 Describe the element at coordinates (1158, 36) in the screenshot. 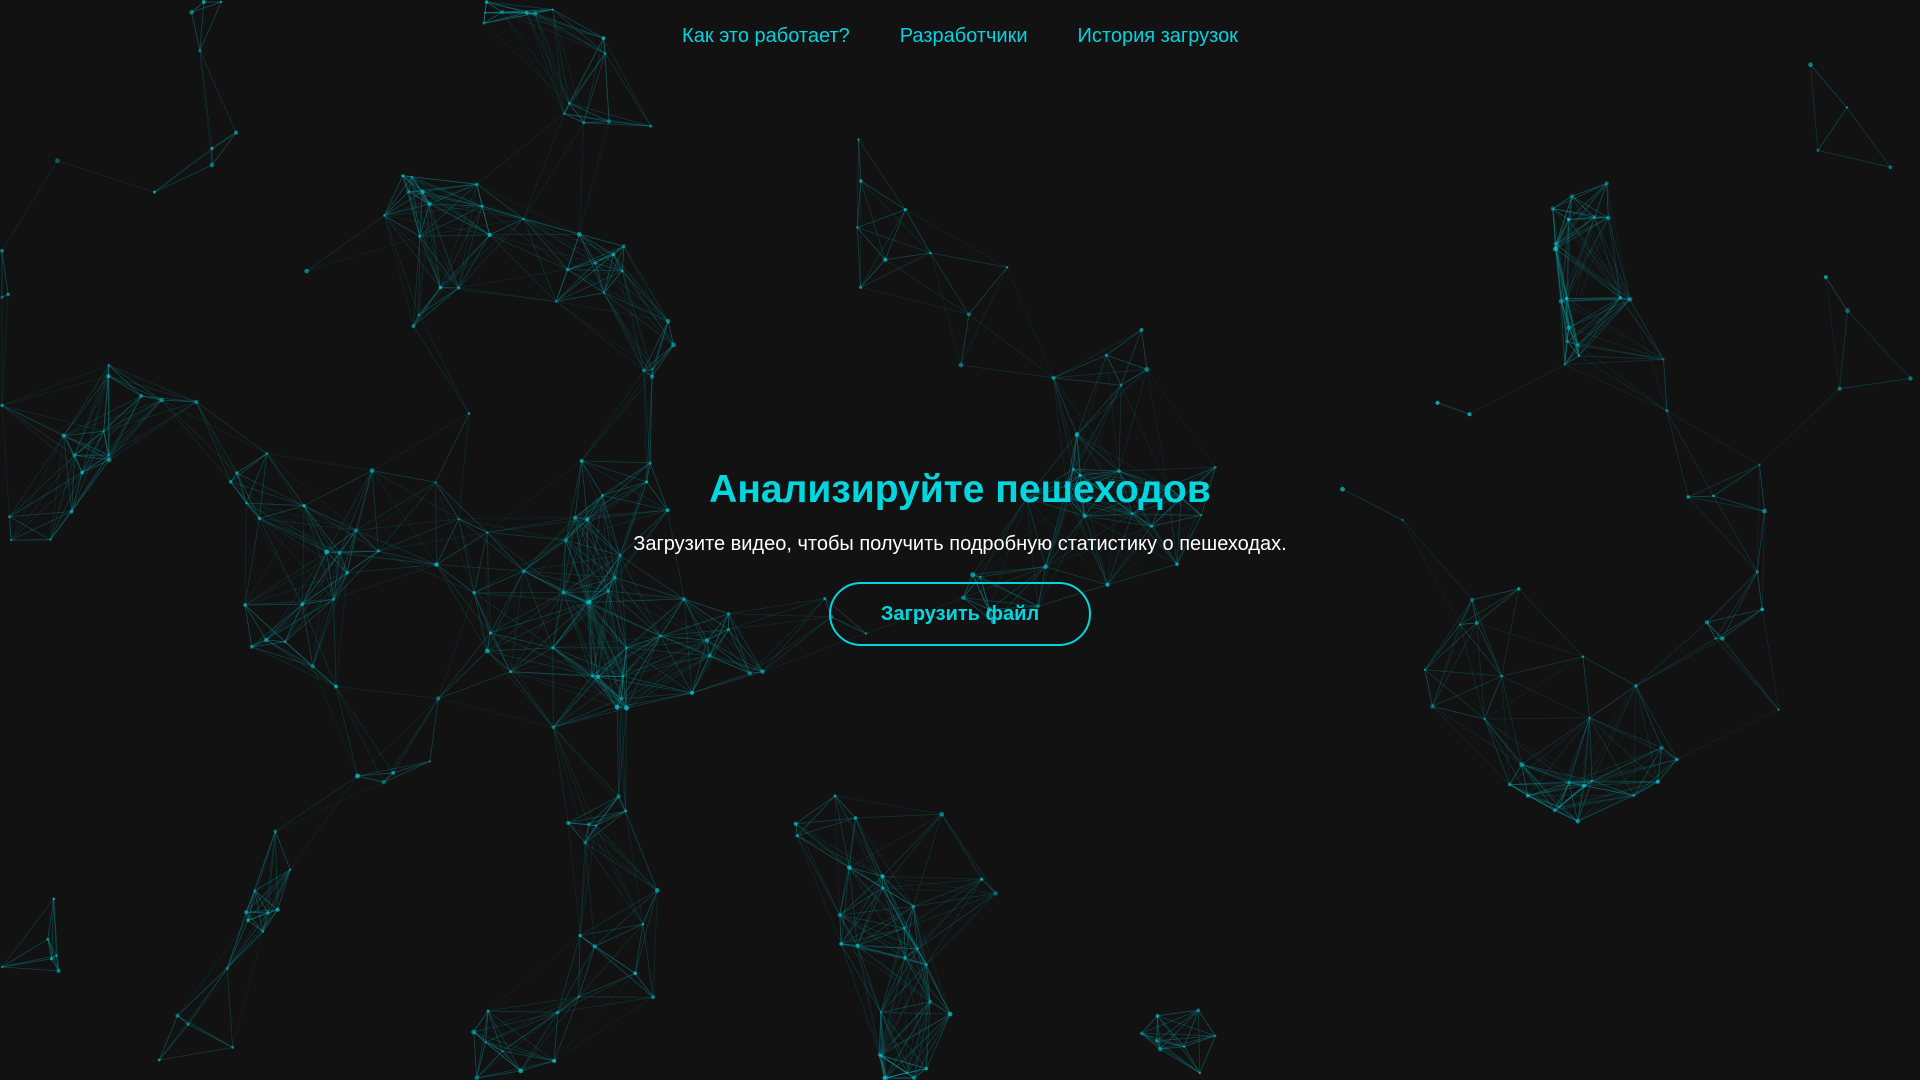

I see `nav-link-upload-history: История загрузок` at that location.